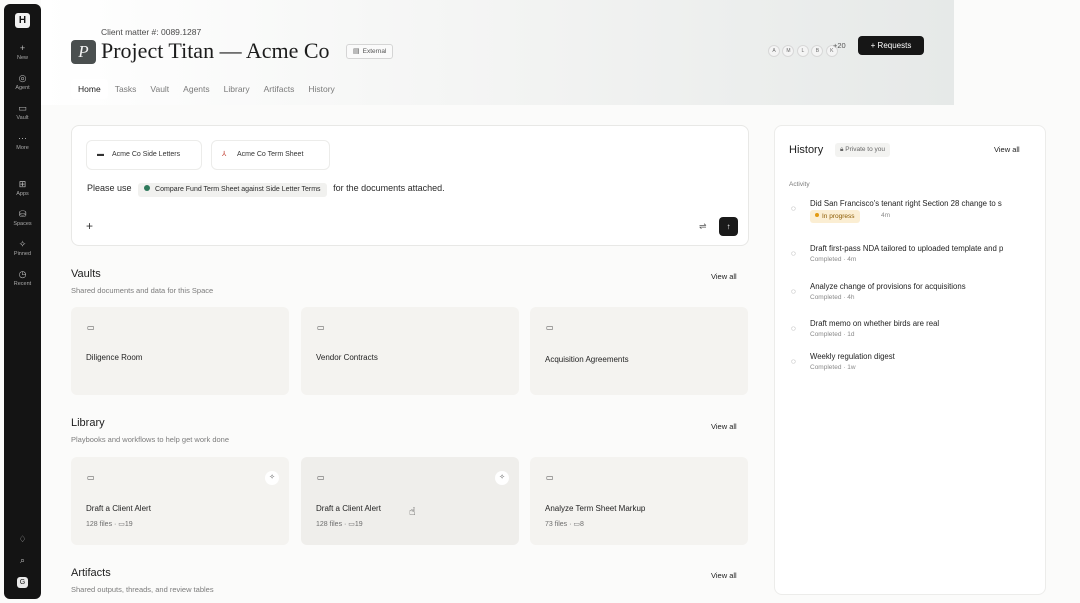 The width and height of the screenshot is (1080, 603). Describe the element at coordinates (728, 226) in the screenshot. I see `send-button: ↑` at that location.